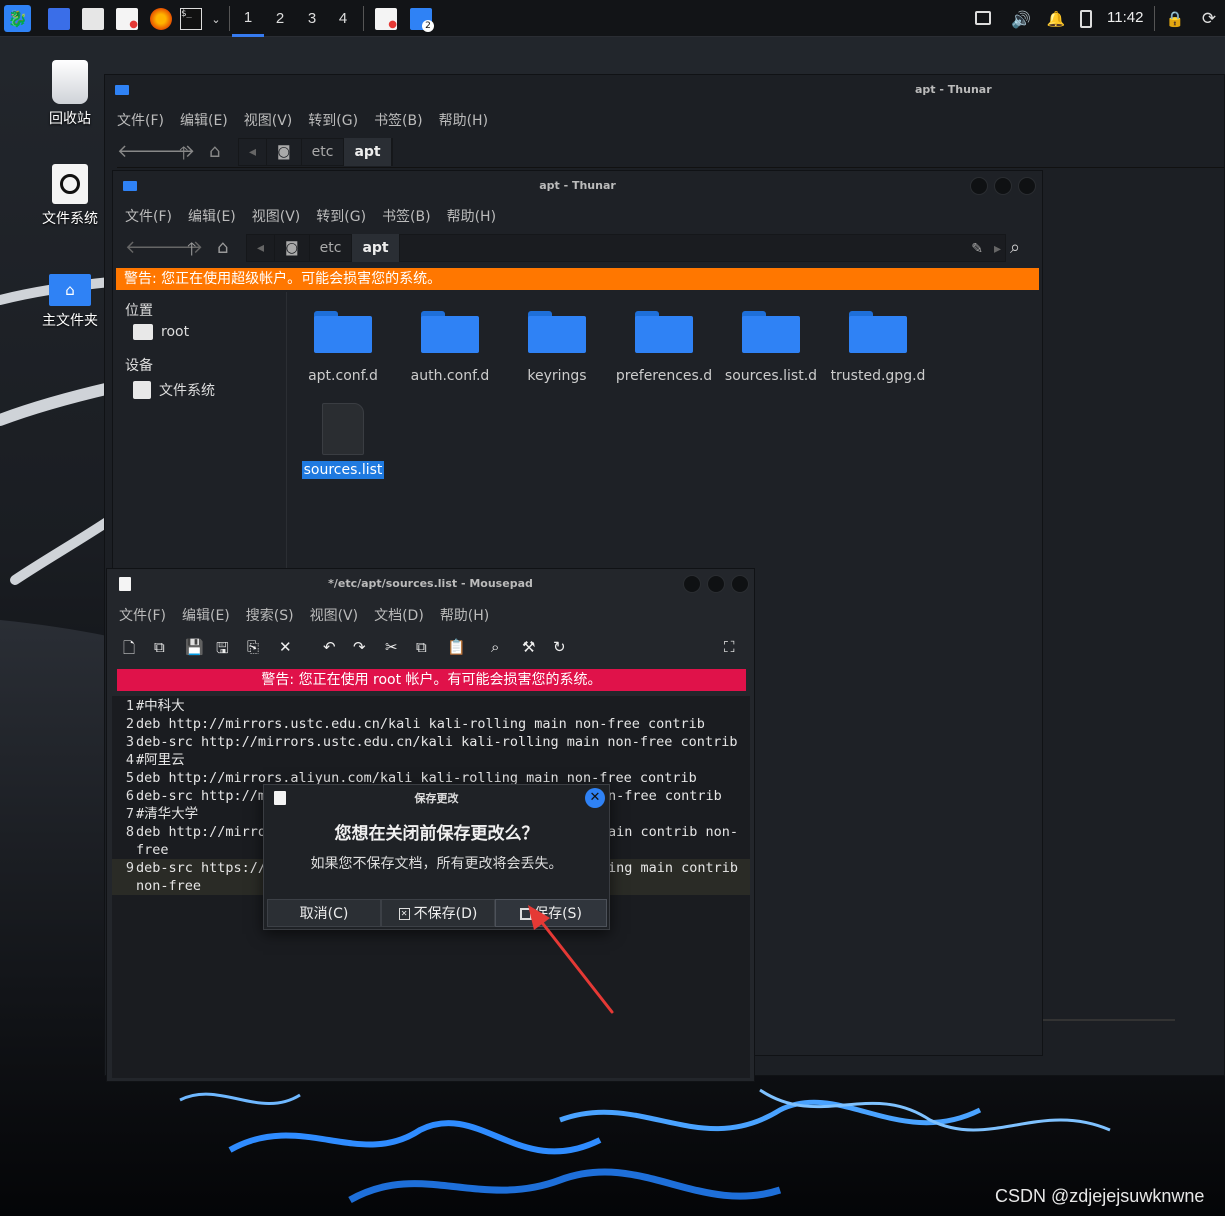  Describe the element at coordinates (1100, 1196) in the screenshot. I see `watermark: CSDN @zdjejejsuwknwne` at that location.